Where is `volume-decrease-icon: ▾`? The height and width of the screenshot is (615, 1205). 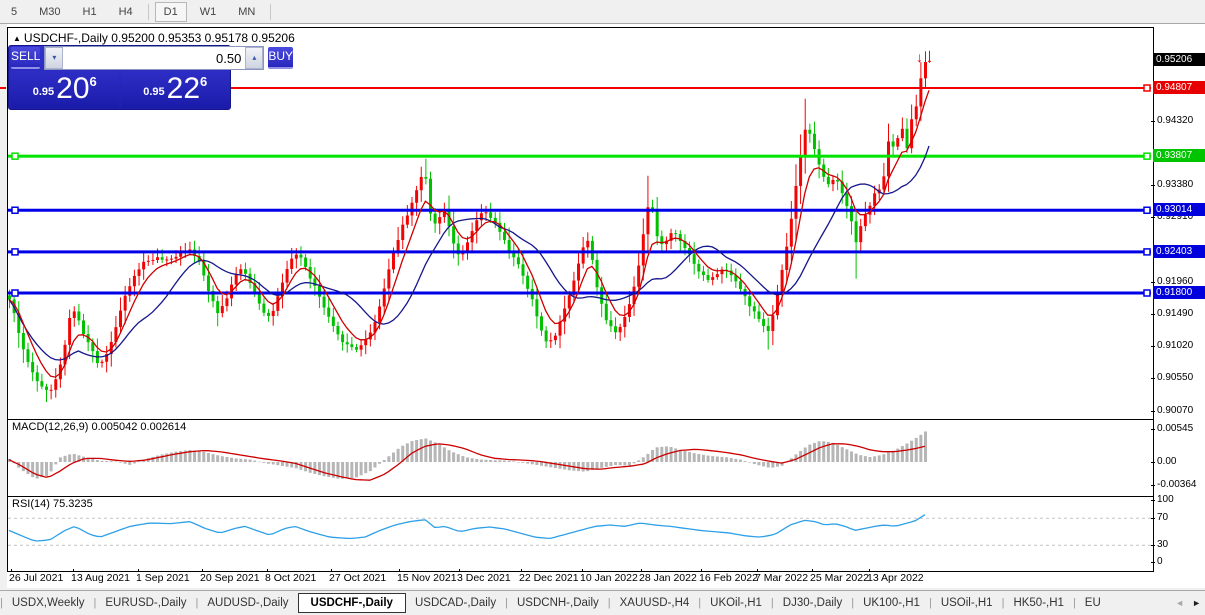 volume-decrease-icon: ▾ is located at coordinates (54, 58).